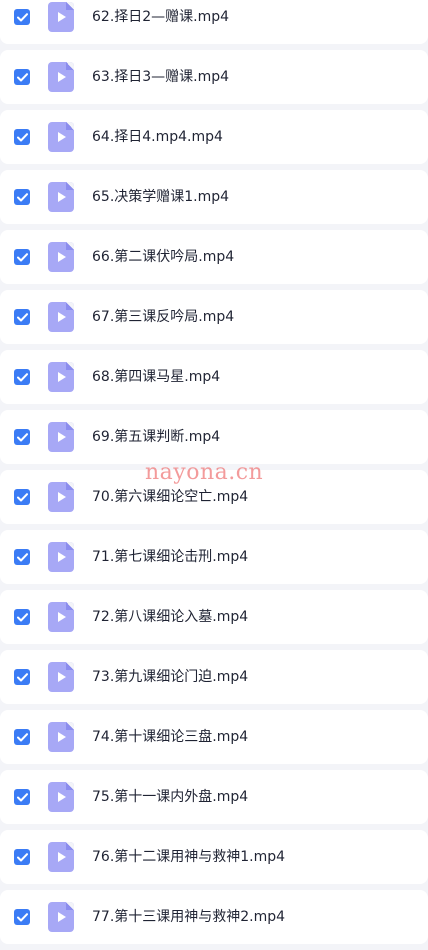  What do you see at coordinates (157, 137) in the screenshot?
I see `file-name: 64.择日4.mp4.mp4` at bounding box center [157, 137].